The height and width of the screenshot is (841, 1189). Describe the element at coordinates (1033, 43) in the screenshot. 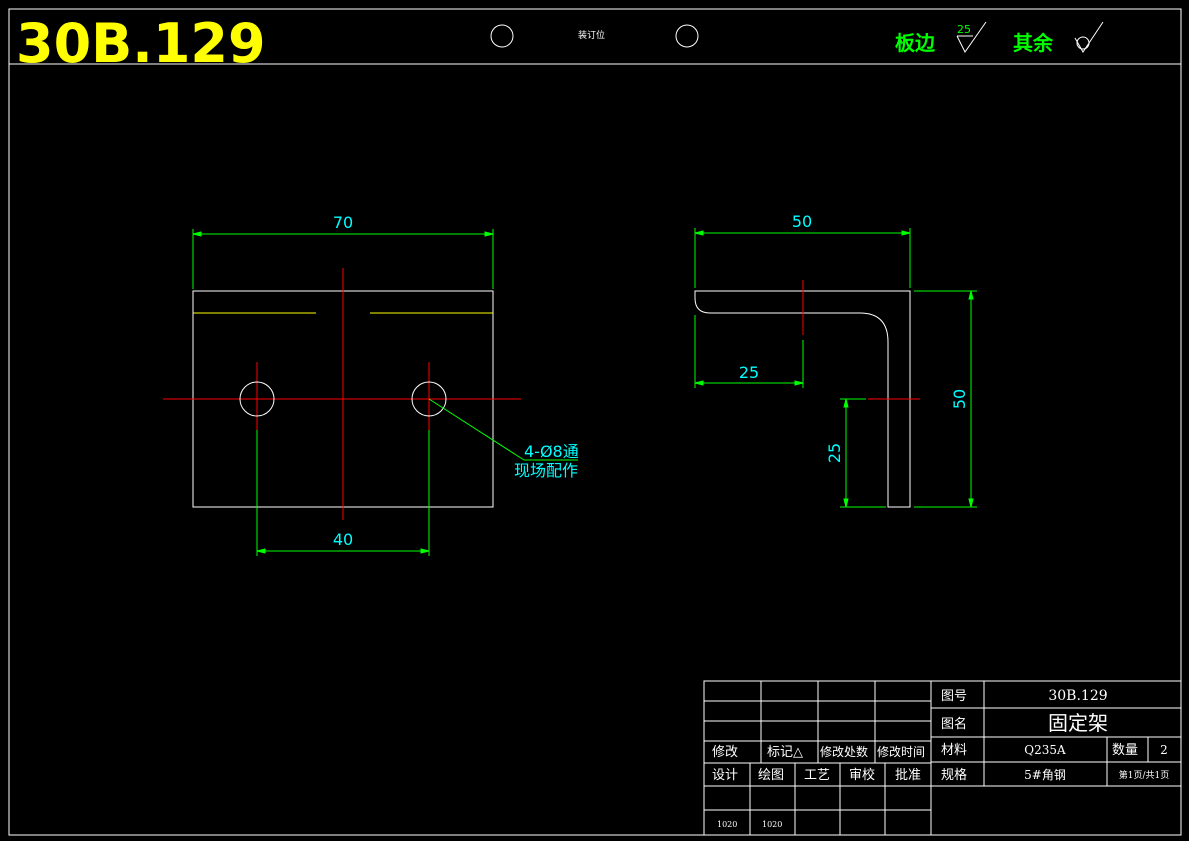

I see `other-surfaces-label: 其余` at that location.